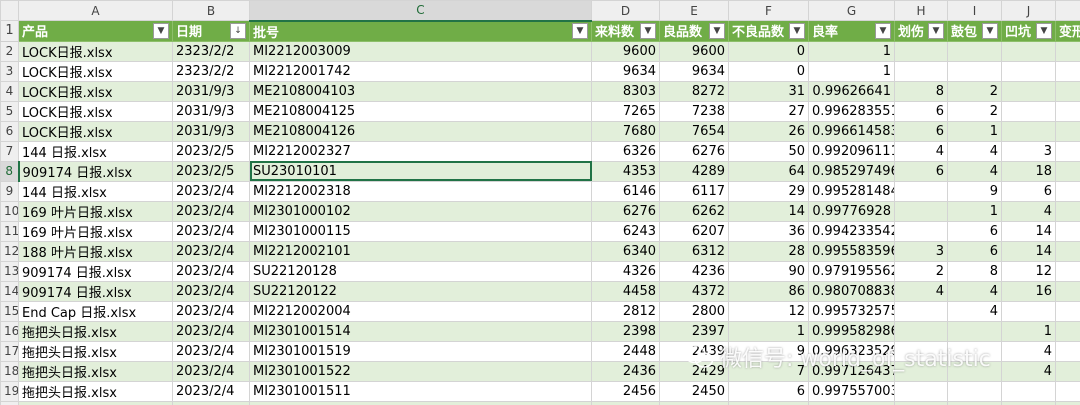 This screenshot has height=405, width=1080. I want to click on table-cell: 2439, so click(694, 351).